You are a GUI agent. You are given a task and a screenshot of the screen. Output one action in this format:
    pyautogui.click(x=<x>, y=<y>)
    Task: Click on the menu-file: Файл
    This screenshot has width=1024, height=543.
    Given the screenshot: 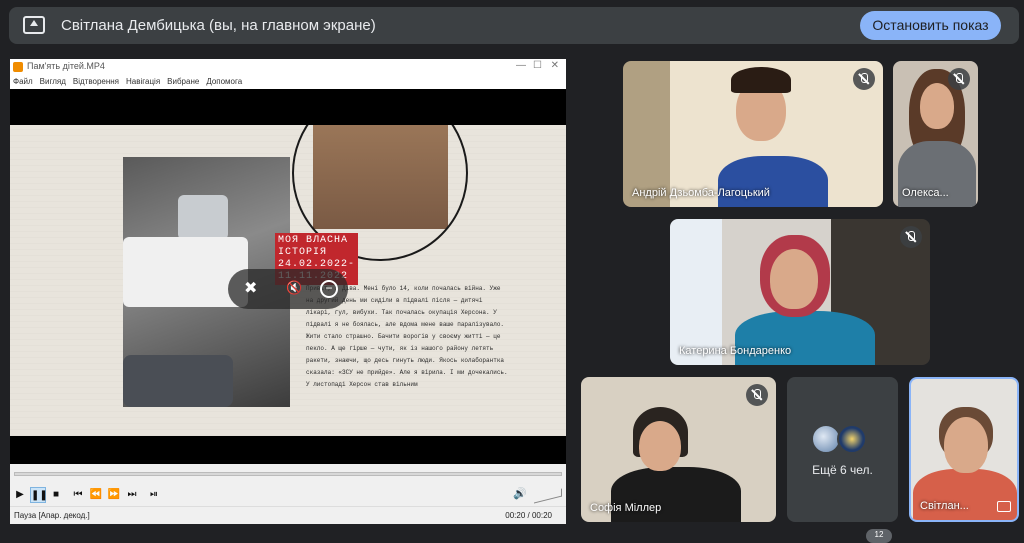 What is the action you would take?
    pyautogui.click(x=23, y=82)
    